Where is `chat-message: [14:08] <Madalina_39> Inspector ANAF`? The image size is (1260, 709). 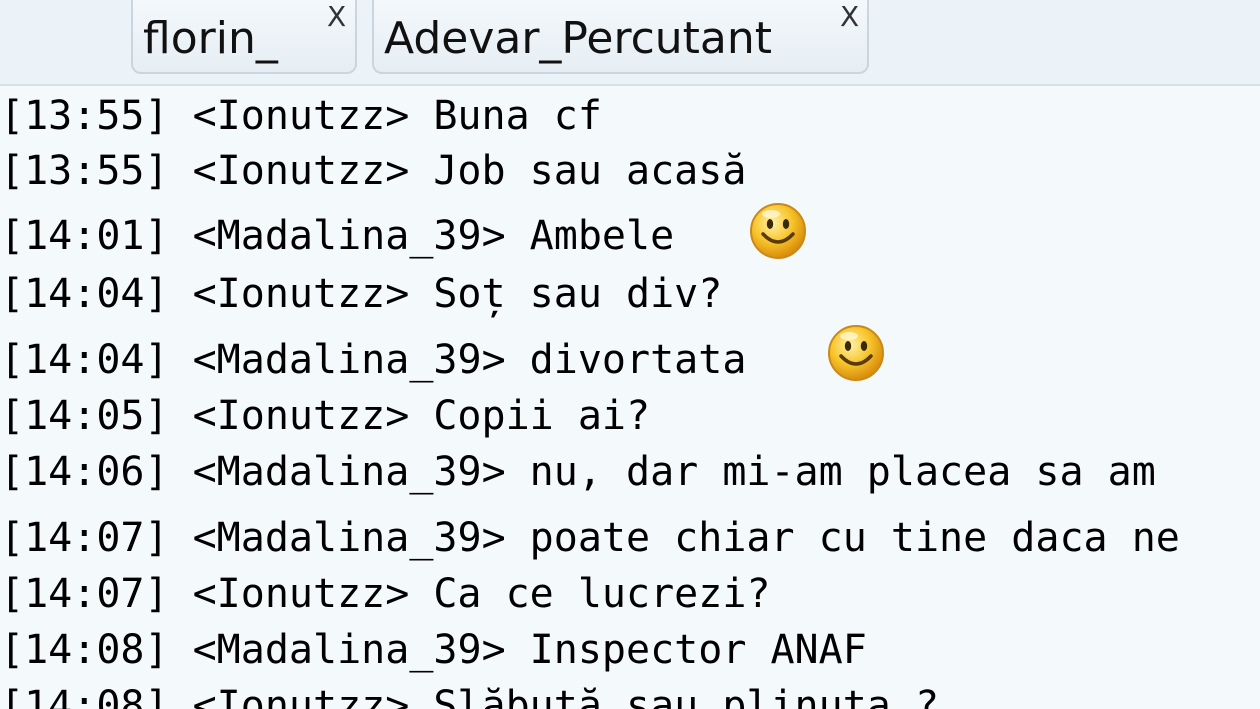
chat-message: [14:08] <Madalina_39> Inspector ANAF is located at coordinates (433, 650).